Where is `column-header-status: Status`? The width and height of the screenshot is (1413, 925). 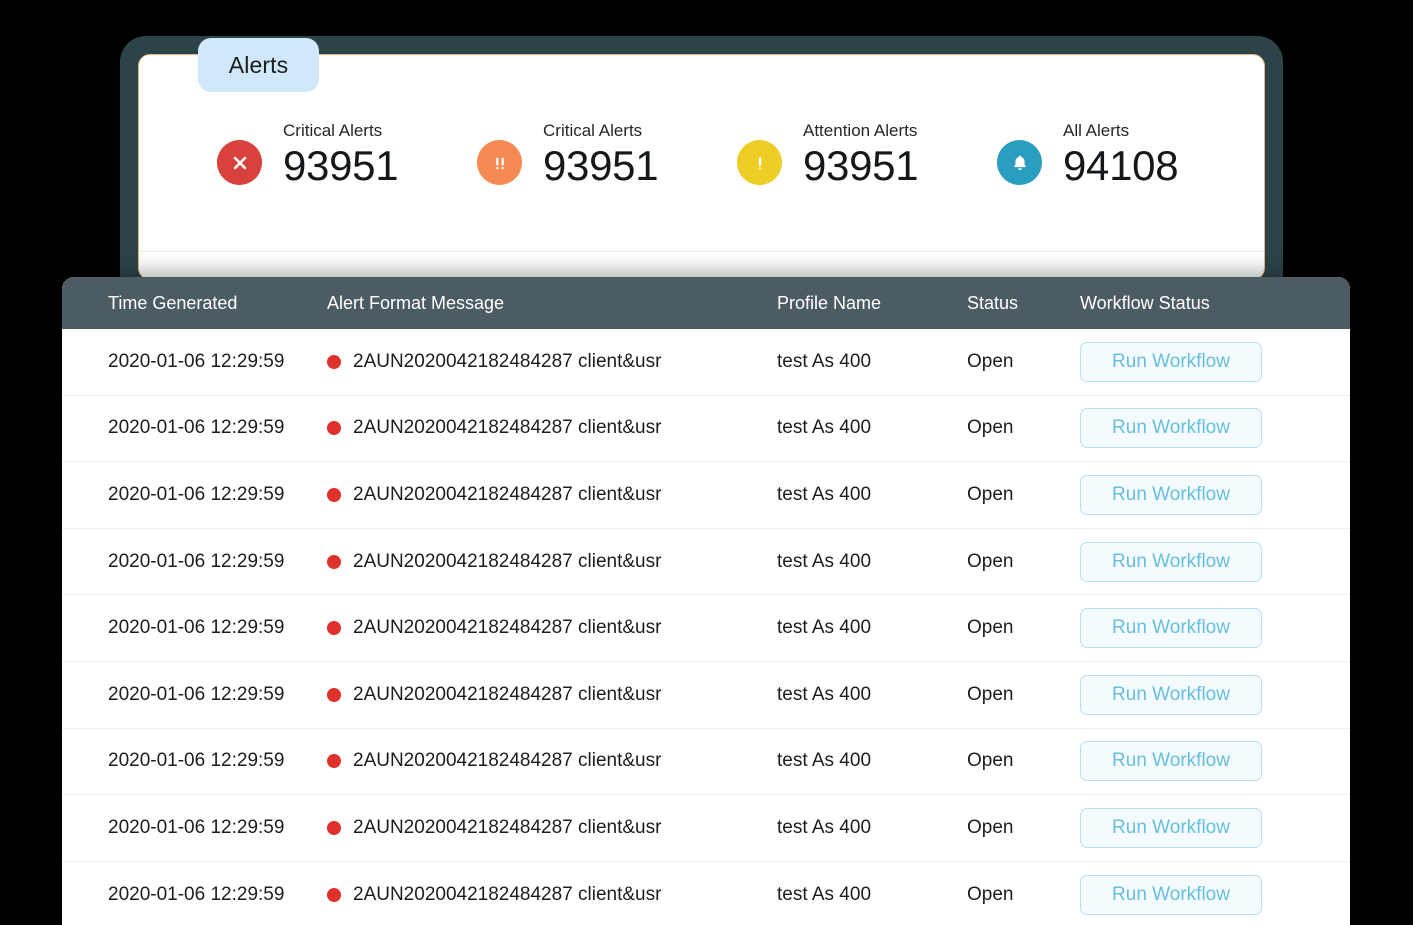
column-header-status: Status is located at coordinates (1023, 303).